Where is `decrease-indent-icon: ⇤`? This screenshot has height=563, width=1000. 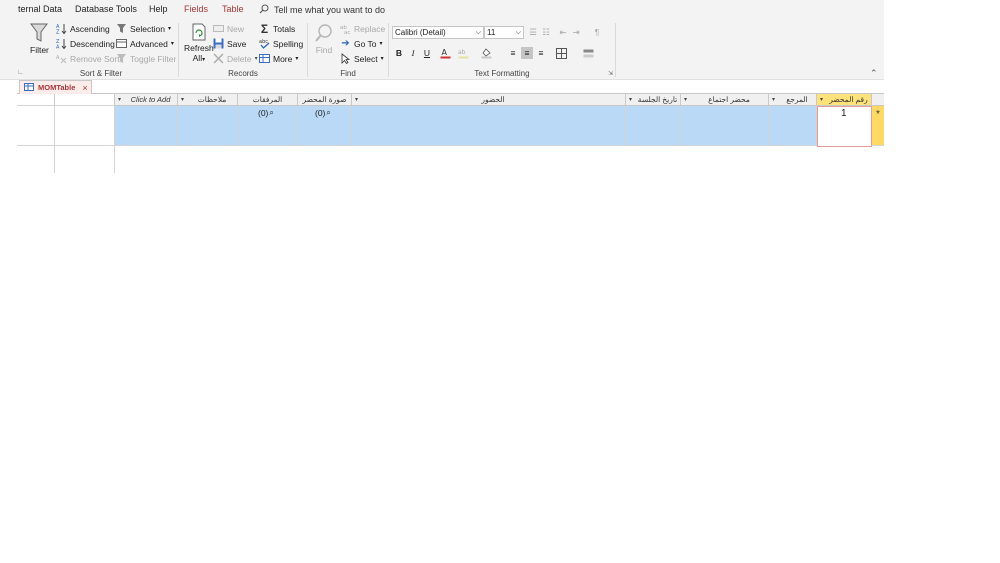 decrease-indent-icon: ⇤ is located at coordinates (563, 32).